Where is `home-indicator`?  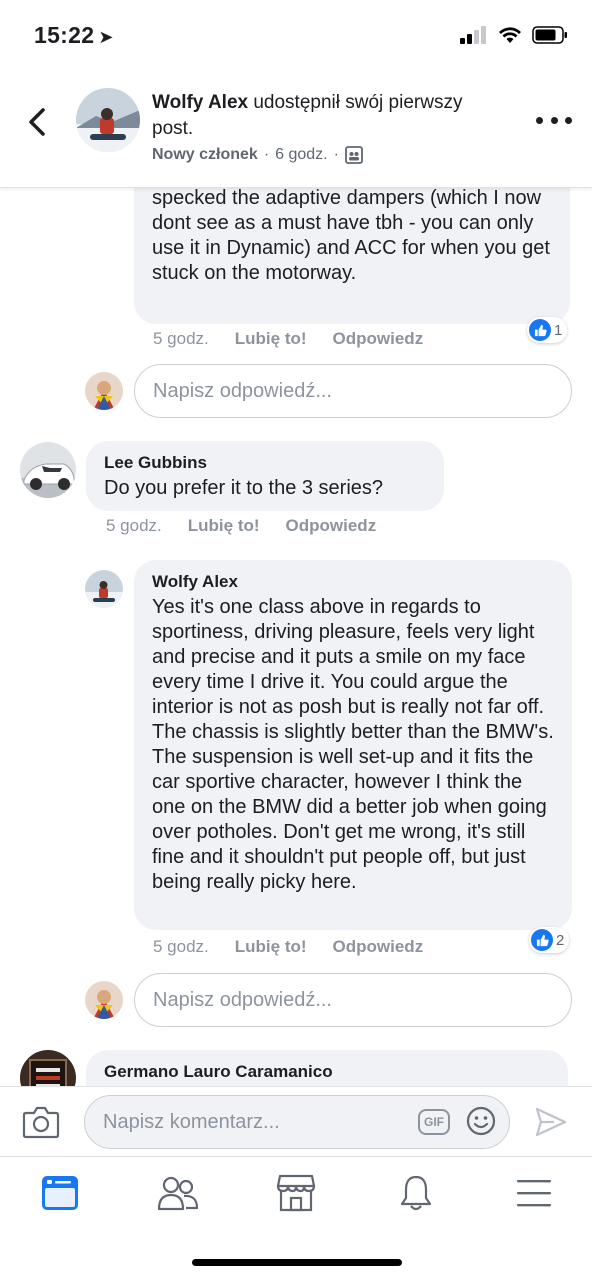 home-indicator is located at coordinates (297, 1262).